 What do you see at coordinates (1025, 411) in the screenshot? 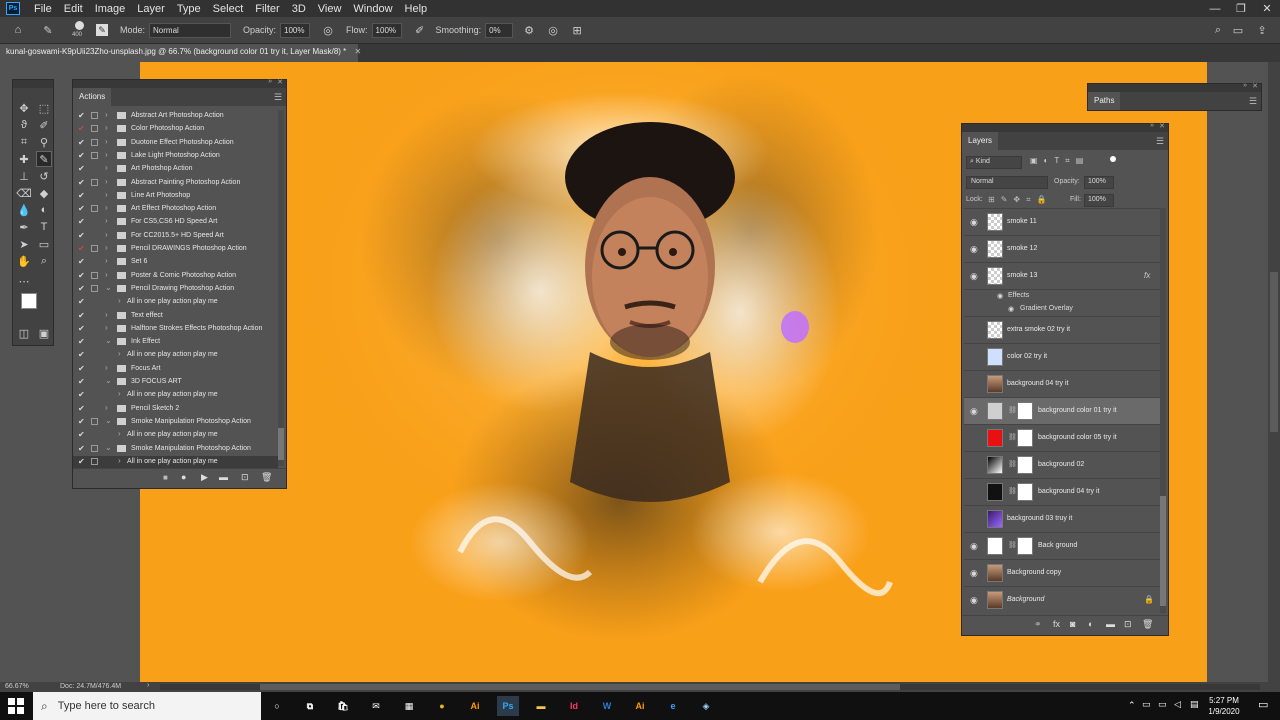
I see `layer-mask-thumbnail` at bounding box center [1025, 411].